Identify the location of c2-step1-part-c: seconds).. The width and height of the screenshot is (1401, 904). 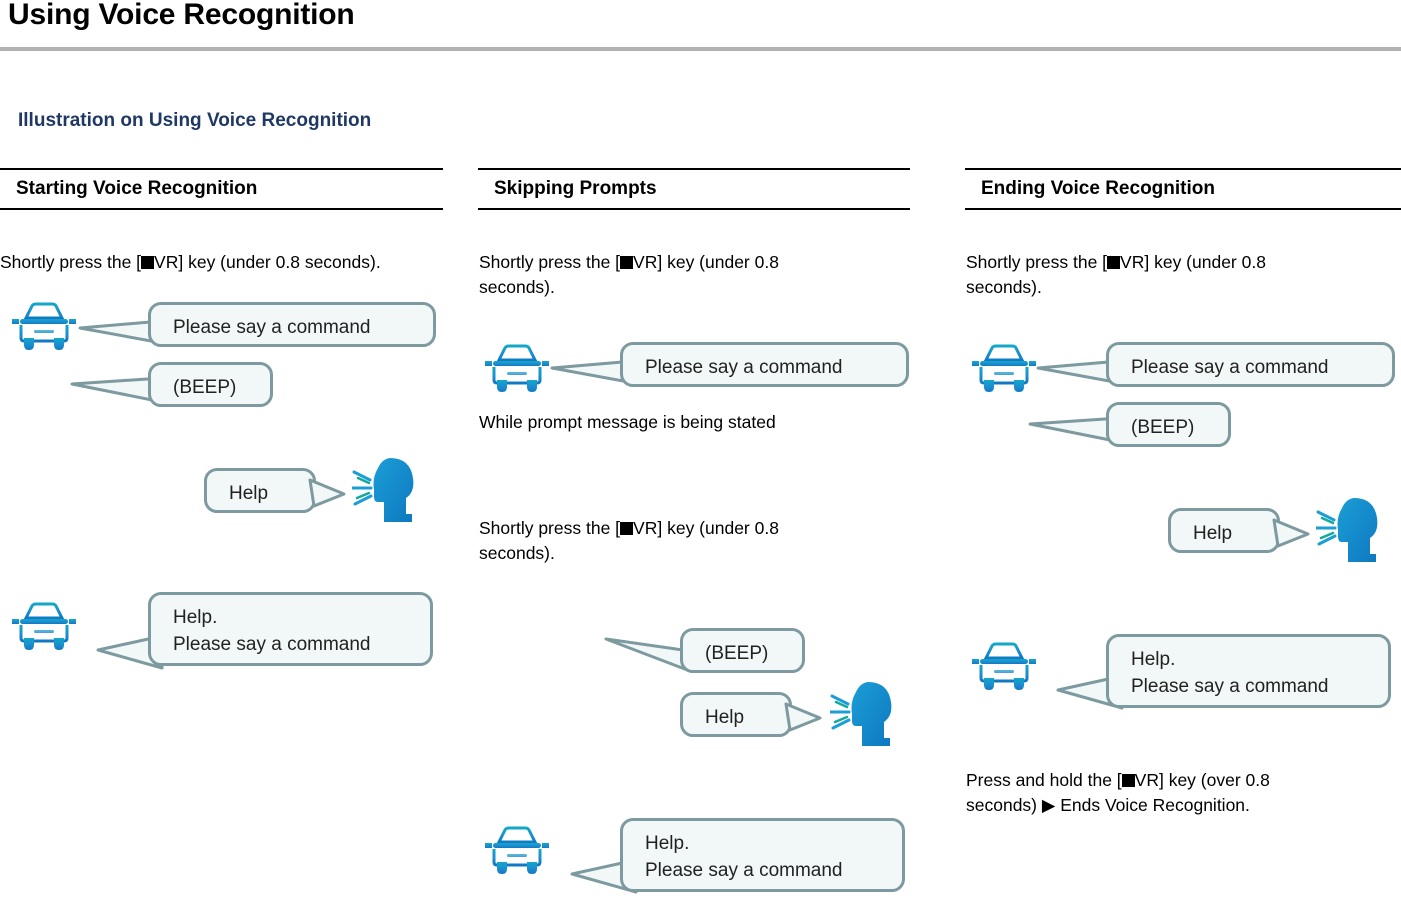
(517, 287).